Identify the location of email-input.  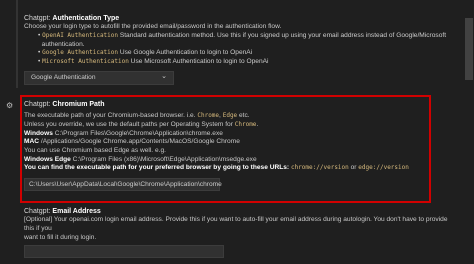
(124, 252).